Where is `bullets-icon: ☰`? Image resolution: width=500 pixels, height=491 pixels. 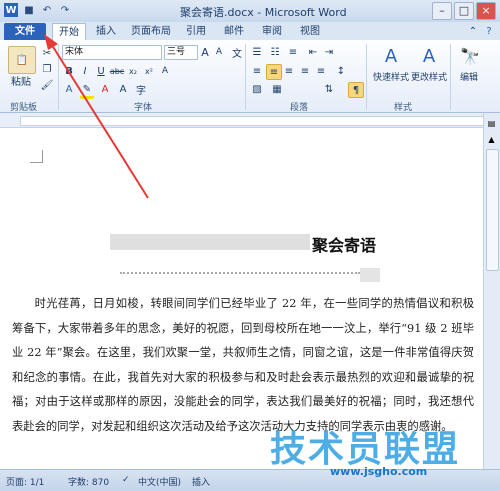
bullets-icon: ☰ is located at coordinates (257, 52).